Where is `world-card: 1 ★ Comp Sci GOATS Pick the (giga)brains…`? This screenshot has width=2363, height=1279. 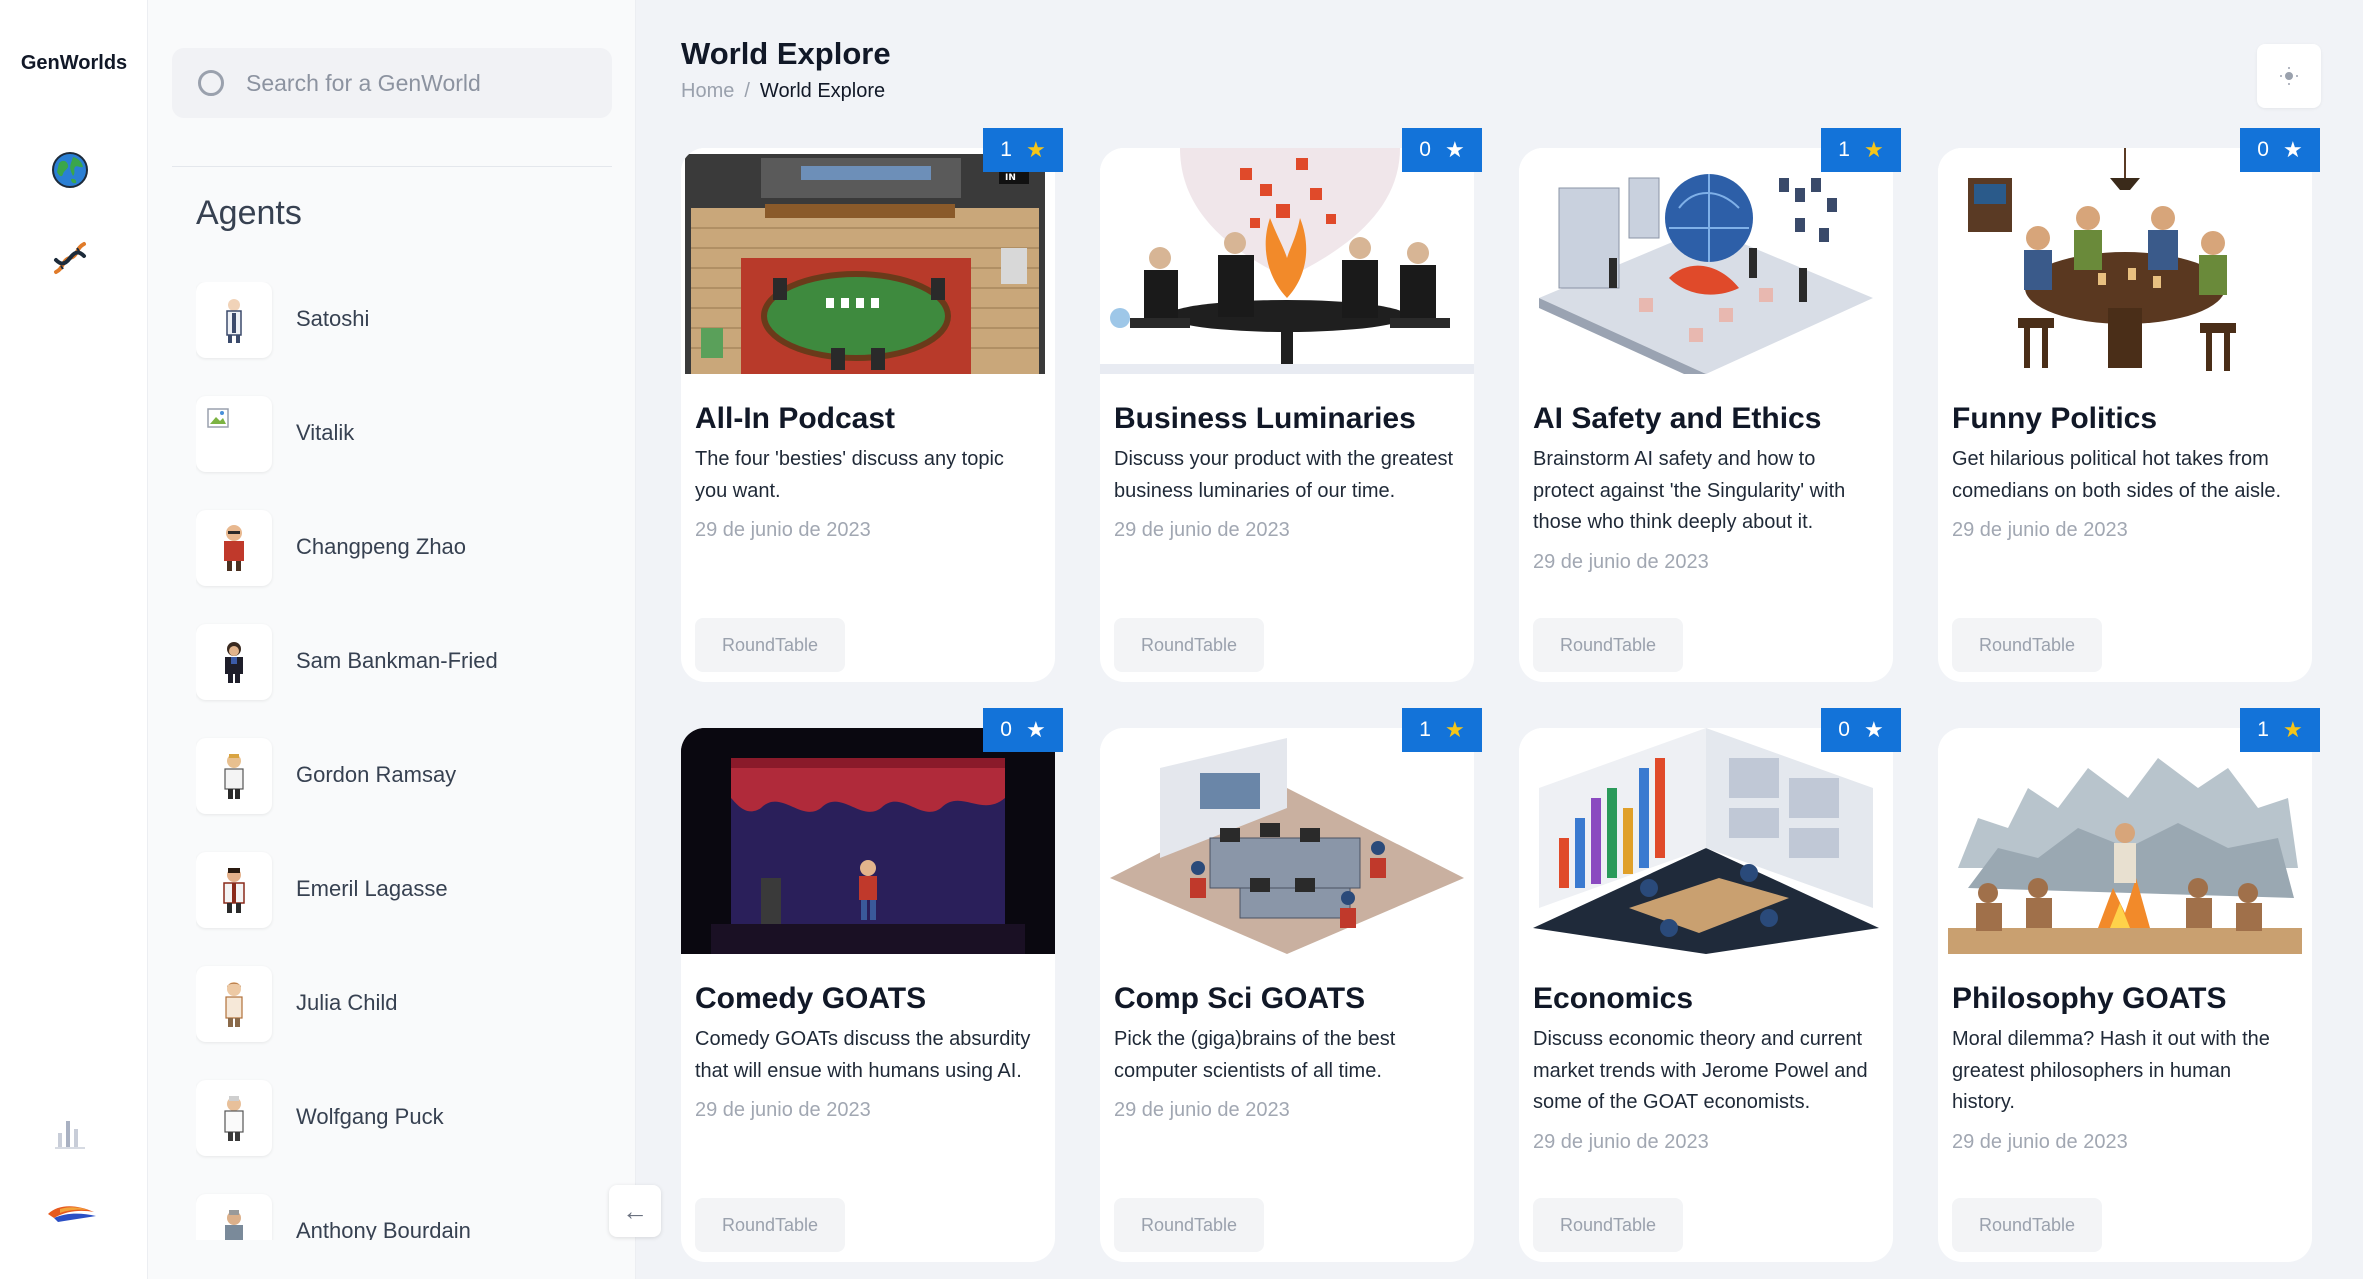 world-card: 1 ★ Comp Sci GOATS Pick the (giga)brains… is located at coordinates (1291, 985).